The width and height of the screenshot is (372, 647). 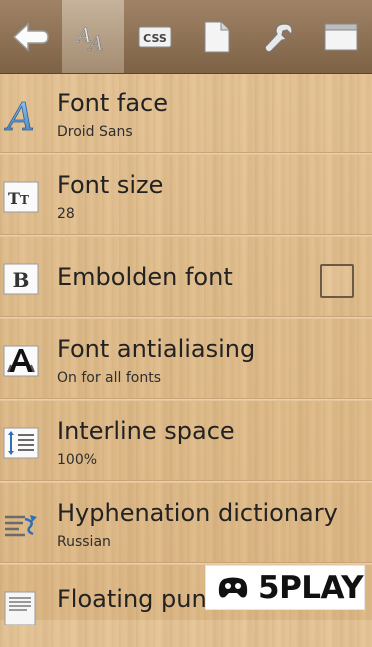 What do you see at coordinates (186, 196) in the screenshot?
I see `setting-font-size: T T Font size 28` at bounding box center [186, 196].